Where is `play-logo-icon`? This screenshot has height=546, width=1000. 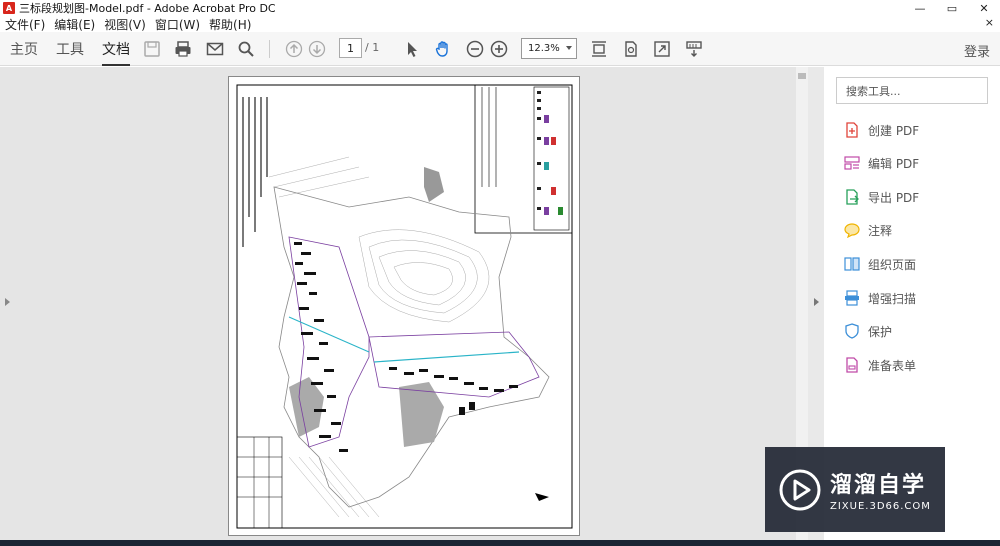
play-logo-icon is located at coordinates (800, 489).